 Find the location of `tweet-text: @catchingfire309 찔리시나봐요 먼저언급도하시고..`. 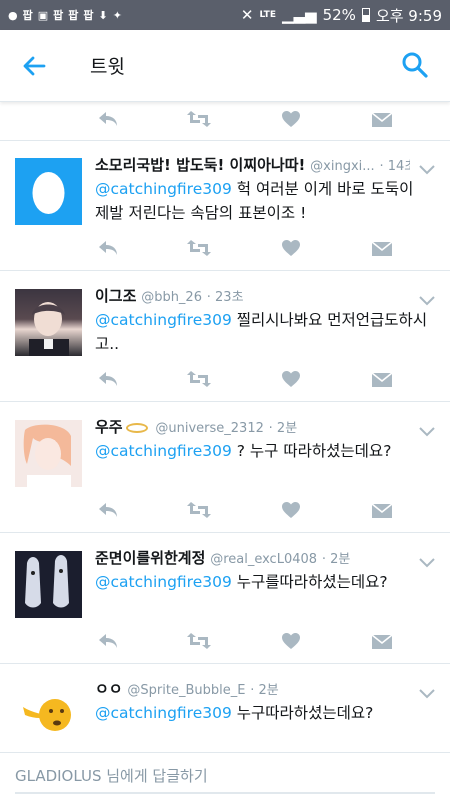

tweet-text: @catchingfire309 찔리시나봐요 먼저언급도하시고.. is located at coordinates (262, 332).